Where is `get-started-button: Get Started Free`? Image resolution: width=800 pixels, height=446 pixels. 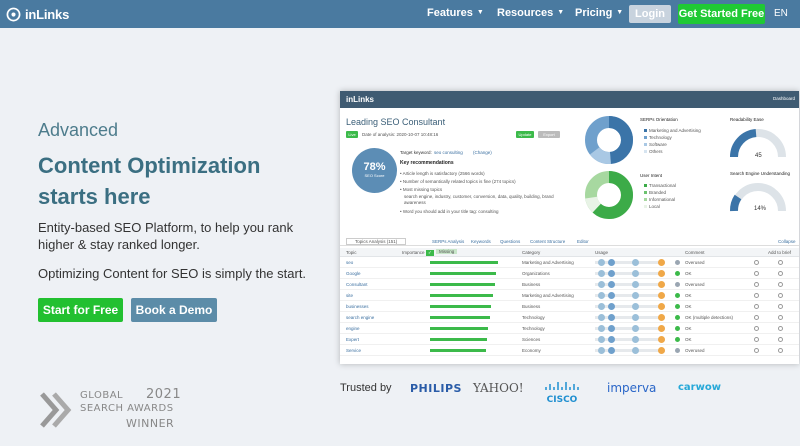
get-started-button: Get Started Free is located at coordinates (721, 14).